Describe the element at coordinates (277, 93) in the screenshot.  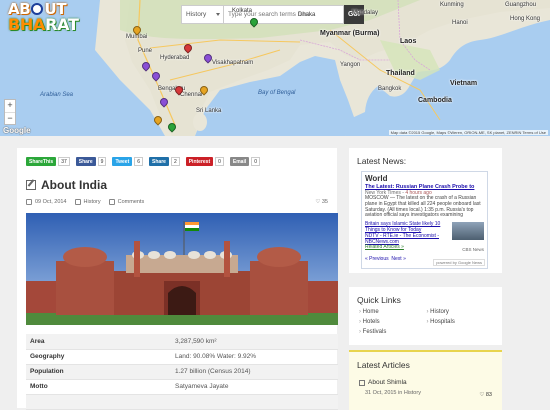
I see `map-label: Bay of Bengal` at that location.